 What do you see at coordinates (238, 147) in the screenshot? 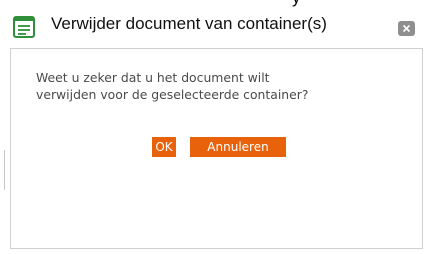
I see `cancel-button: Annuleren` at bounding box center [238, 147].